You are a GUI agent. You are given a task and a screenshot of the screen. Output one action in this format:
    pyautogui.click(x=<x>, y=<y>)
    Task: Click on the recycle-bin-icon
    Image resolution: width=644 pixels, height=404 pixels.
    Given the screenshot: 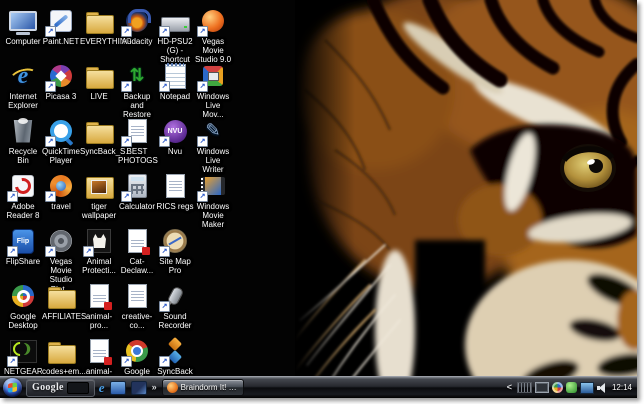 What is the action you would take?
    pyautogui.click(x=23, y=131)
    